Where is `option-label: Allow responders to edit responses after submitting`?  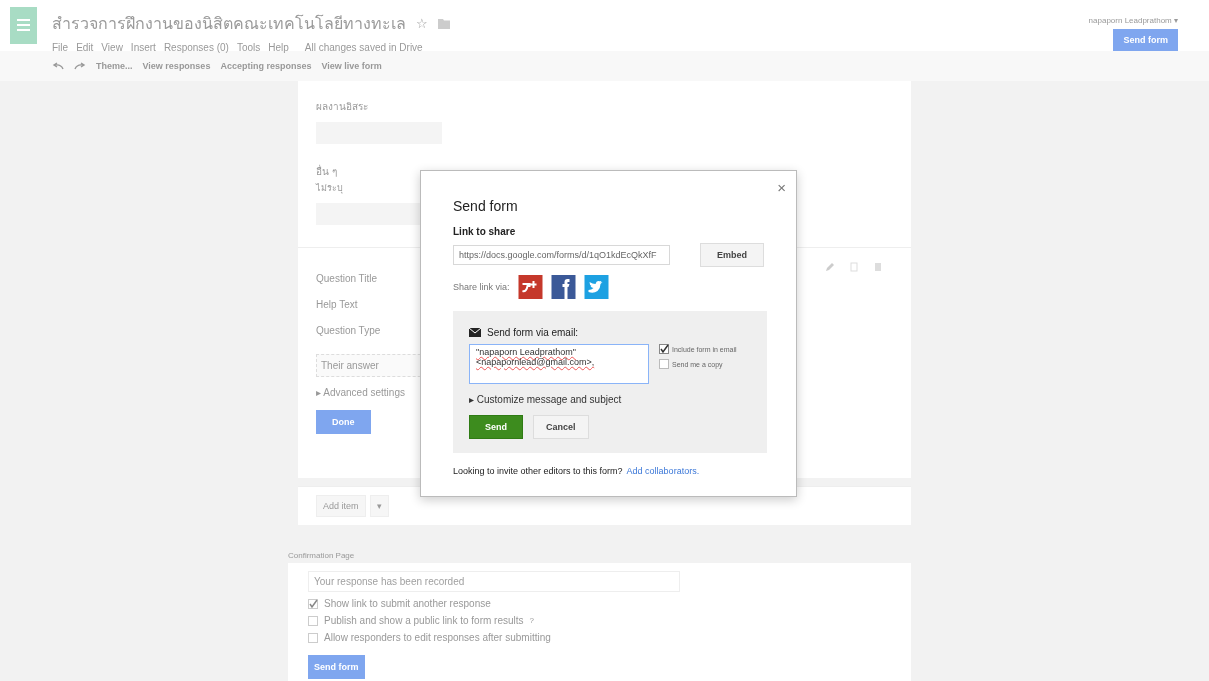 option-label: Allow responders to edit responses after submitting is located at coordinates (437, 637).